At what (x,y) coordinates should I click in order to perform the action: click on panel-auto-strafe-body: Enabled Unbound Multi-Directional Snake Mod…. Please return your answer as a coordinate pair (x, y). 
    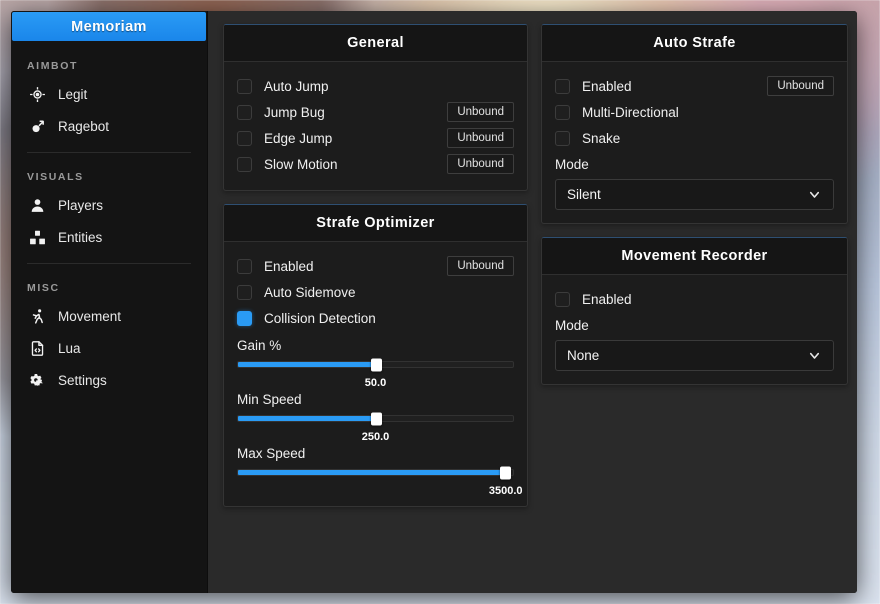
    Looking at the image, I should click on (694, 142).